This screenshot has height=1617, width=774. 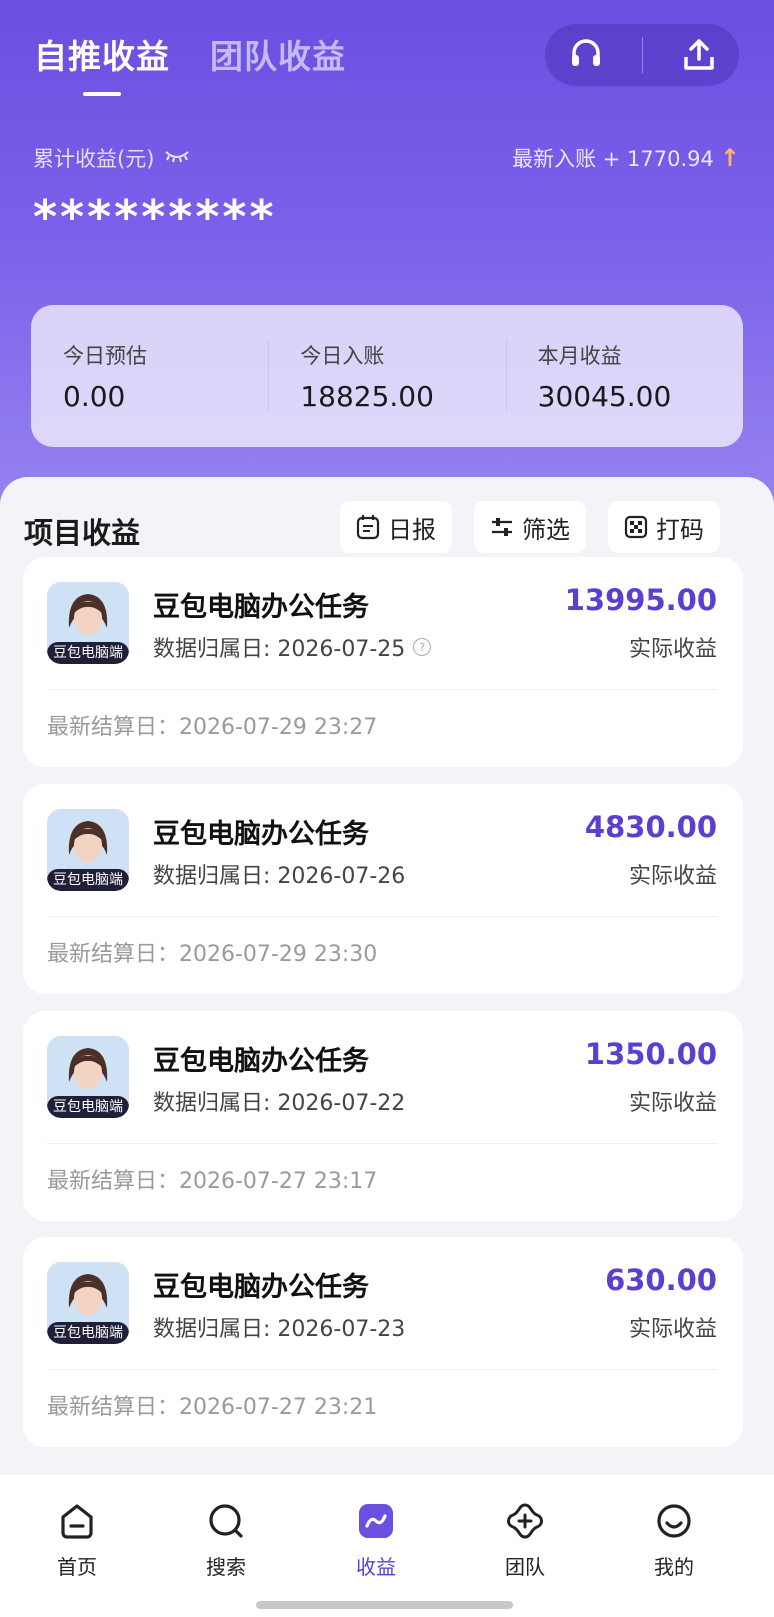 I want to click on earning-amount: 4830.00, so click(x=650, y=827).